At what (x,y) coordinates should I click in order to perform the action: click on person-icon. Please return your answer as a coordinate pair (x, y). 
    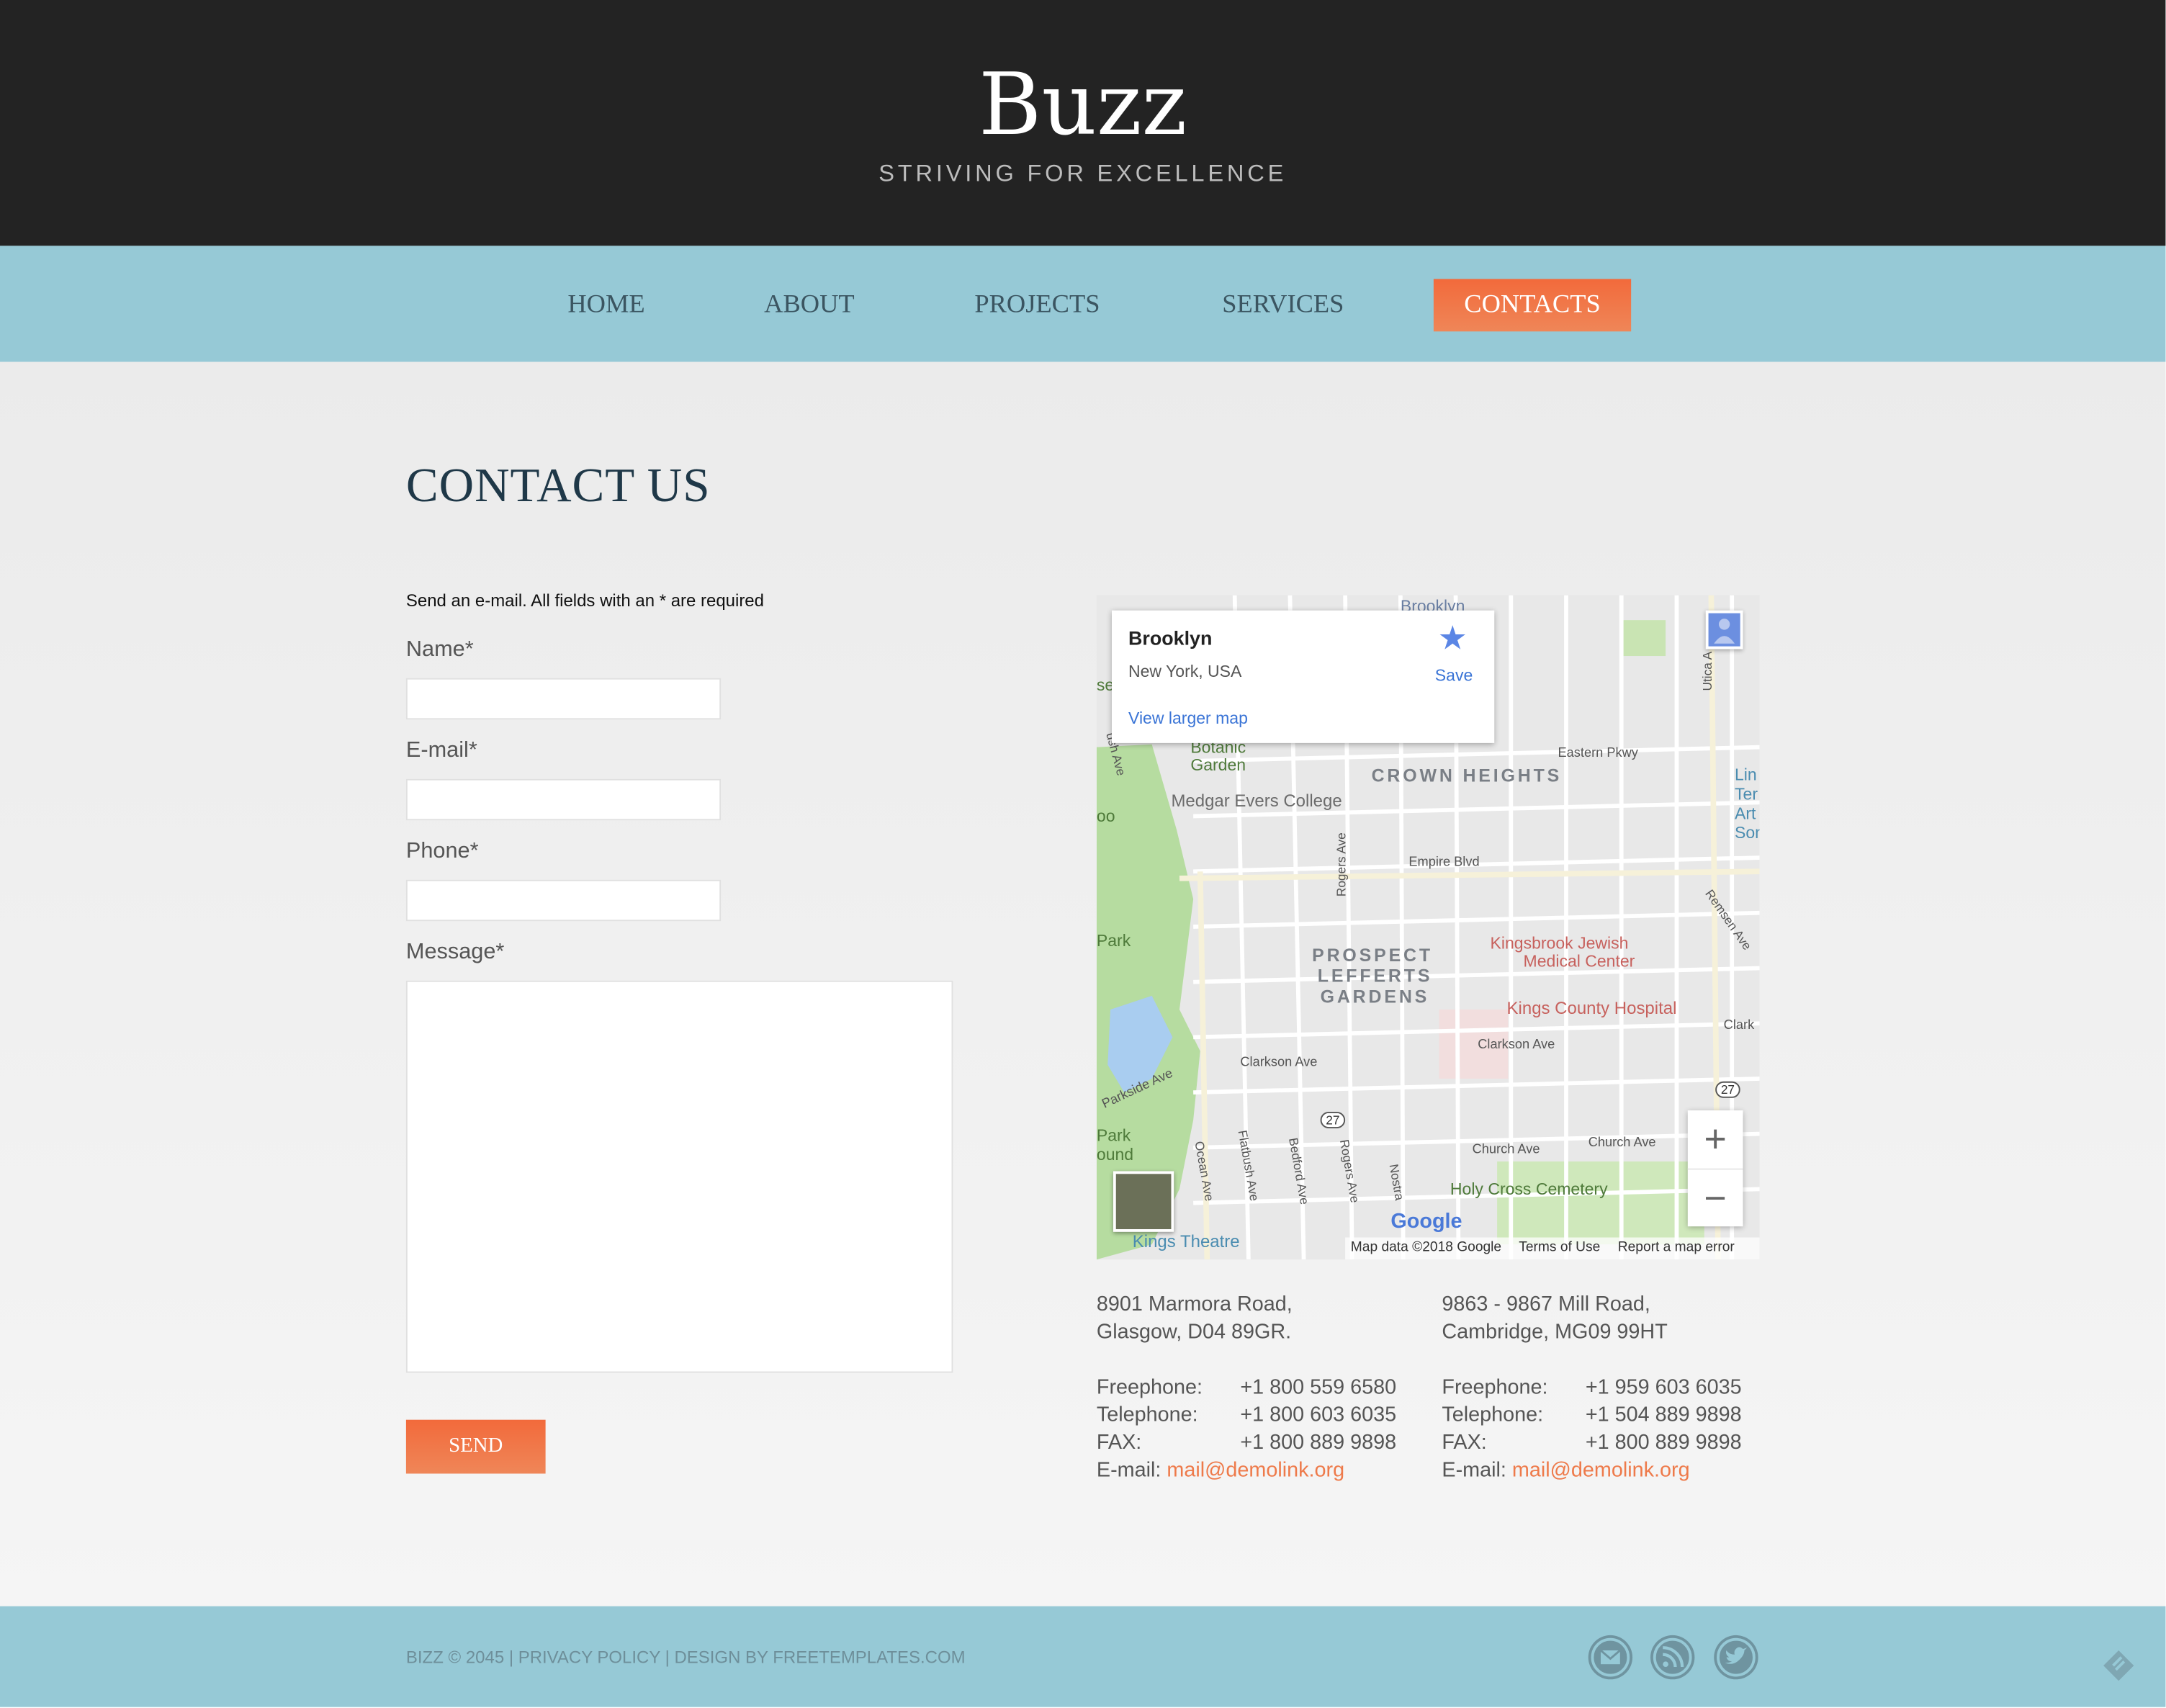
    Looking at the image, I should click on (1724, 630).